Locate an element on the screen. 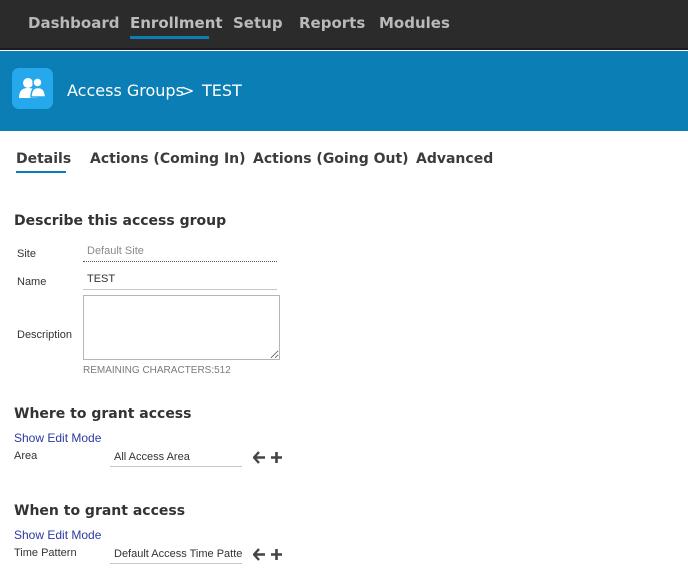 This screenshot has width=688, height=572. breadcrumb-current: TEST is located at coordinates (222, 90).